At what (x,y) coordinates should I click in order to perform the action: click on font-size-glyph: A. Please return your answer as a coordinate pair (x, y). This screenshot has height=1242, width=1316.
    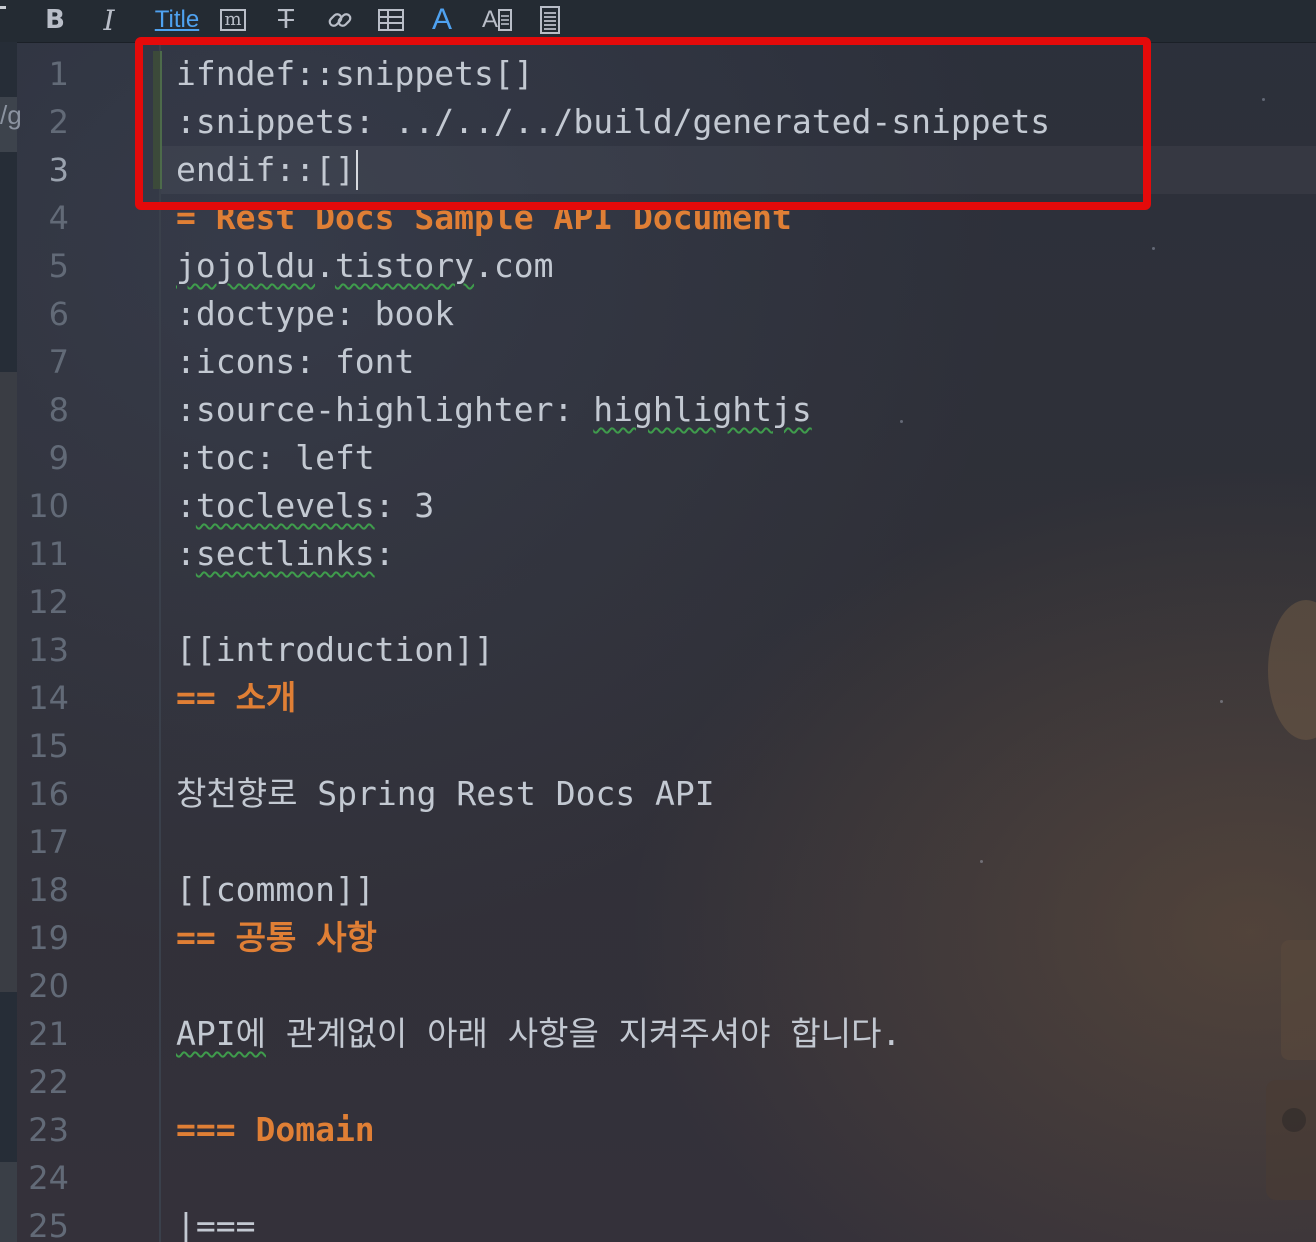
    Looking at the image, I should click on (489, 19).